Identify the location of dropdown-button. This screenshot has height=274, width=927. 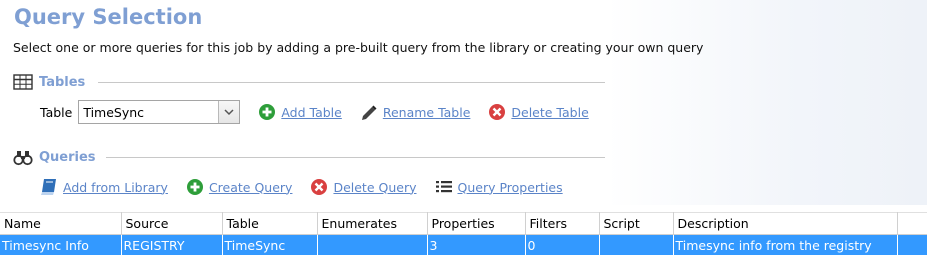
(229, 112).